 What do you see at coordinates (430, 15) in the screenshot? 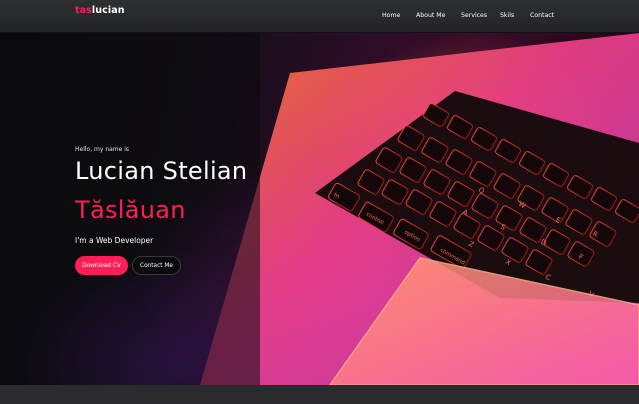
I see `nav-about-me: About Me` at bounding box center [430, 15].